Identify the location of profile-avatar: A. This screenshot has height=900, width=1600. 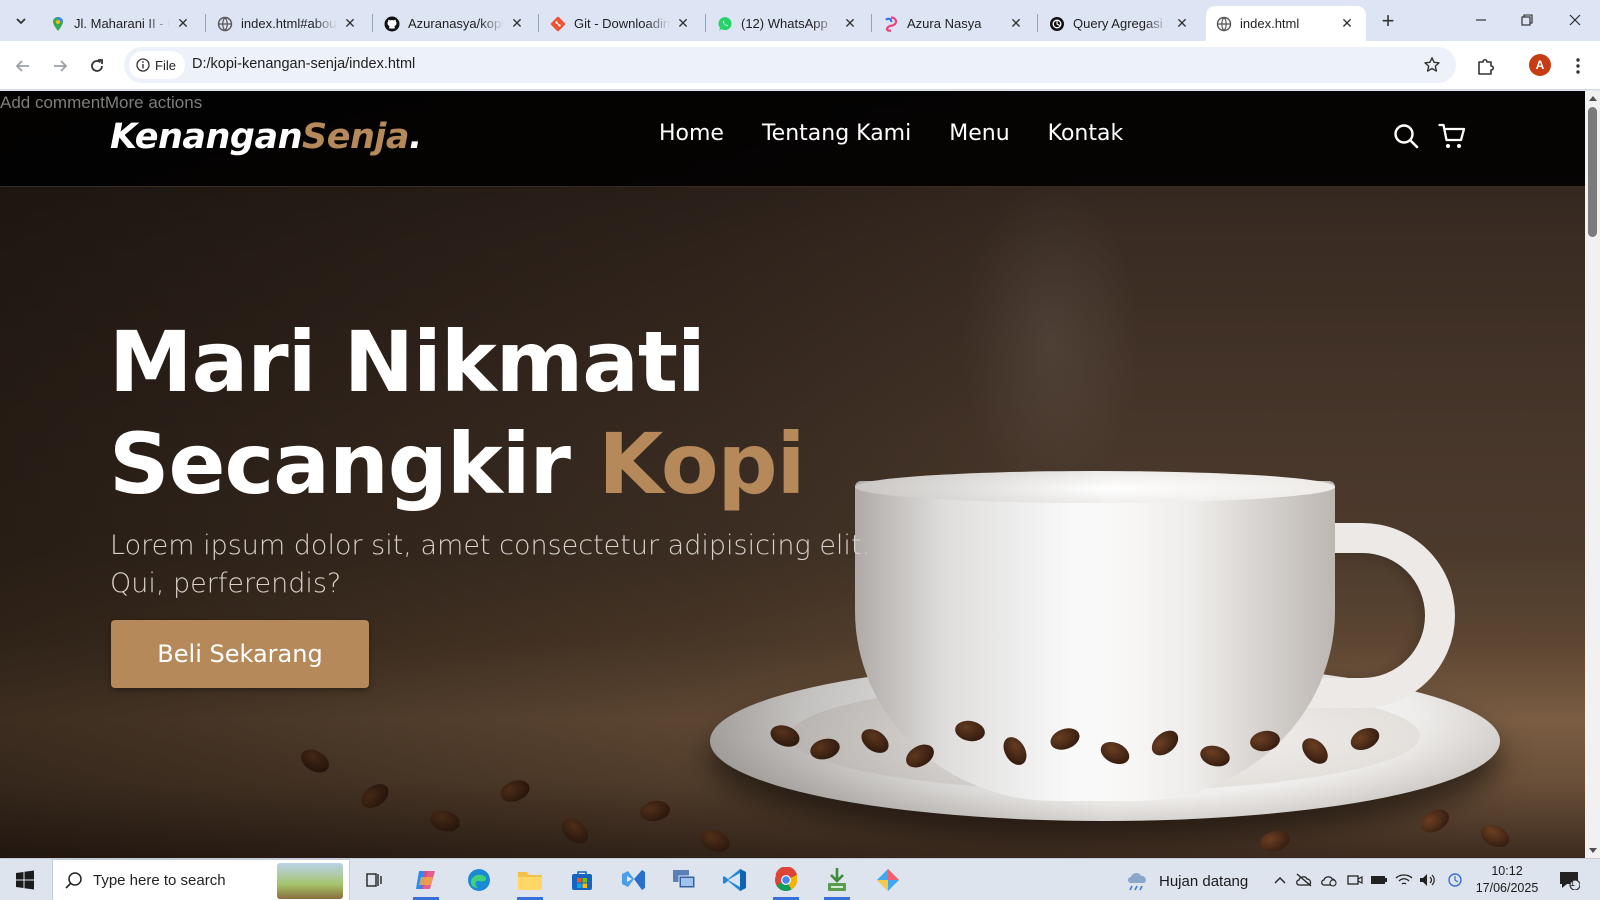
(1540, 65).